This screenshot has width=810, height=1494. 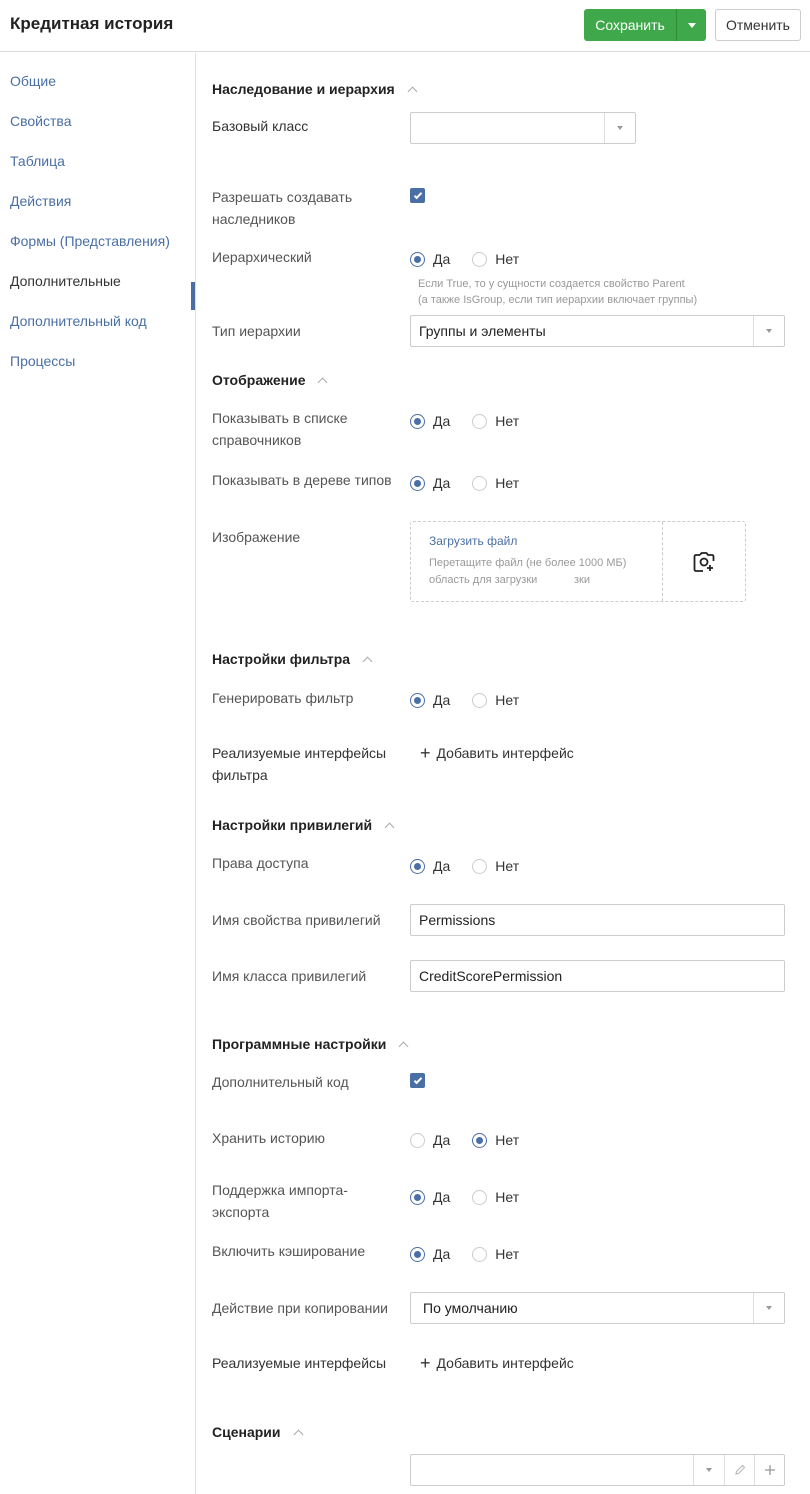 What do you see at coordinates (405, 26) in the screenshot?
I see `page-header: Кредитная история Сохранить Отменить` at bounding box center [405, 26].